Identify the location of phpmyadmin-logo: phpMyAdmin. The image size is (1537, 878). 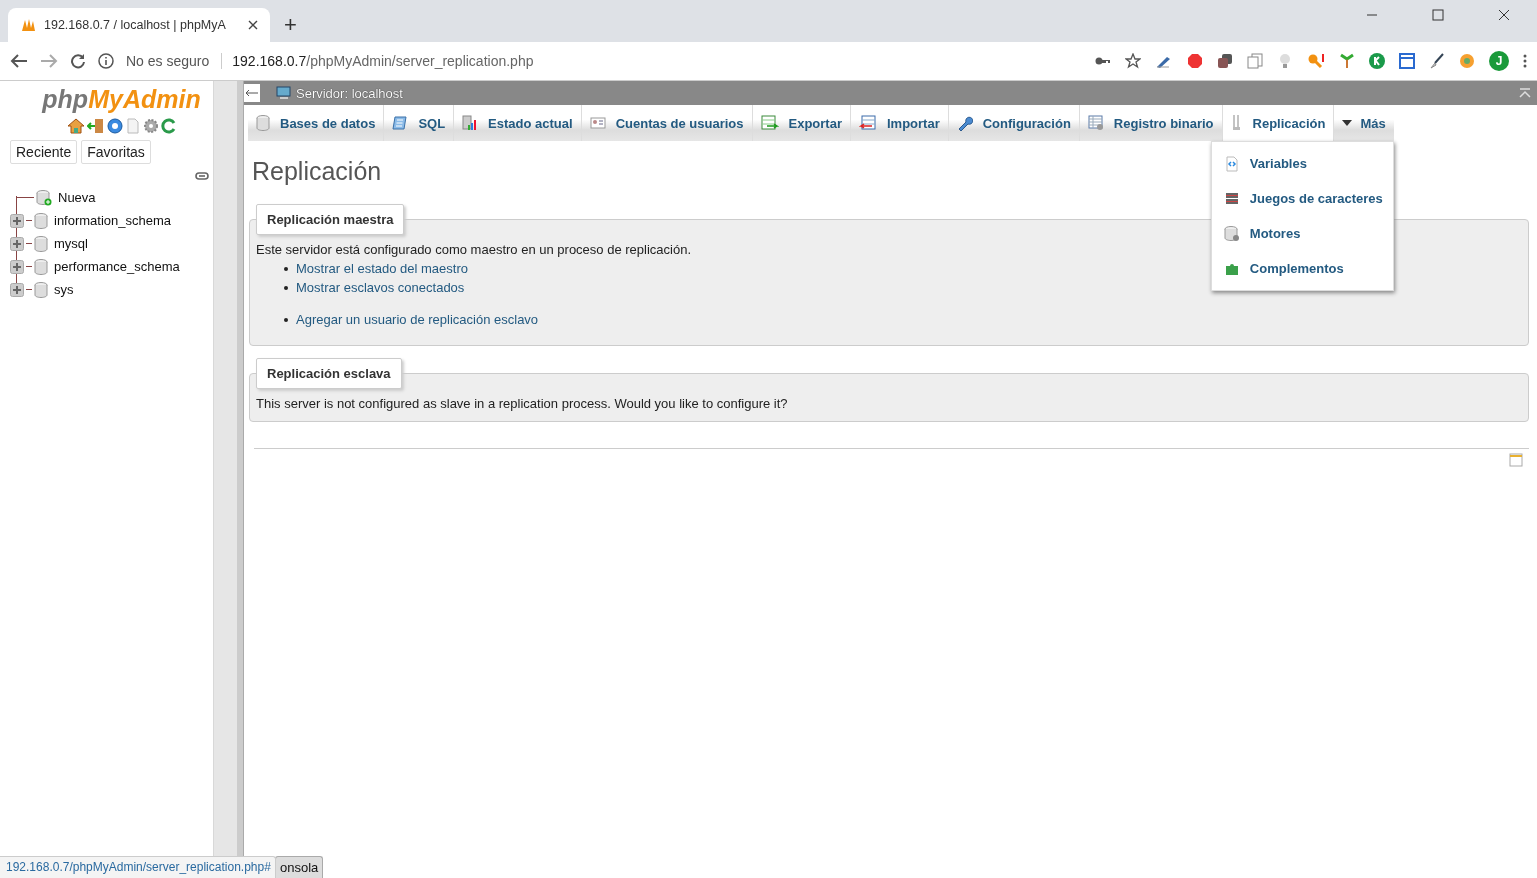
(121, 99).